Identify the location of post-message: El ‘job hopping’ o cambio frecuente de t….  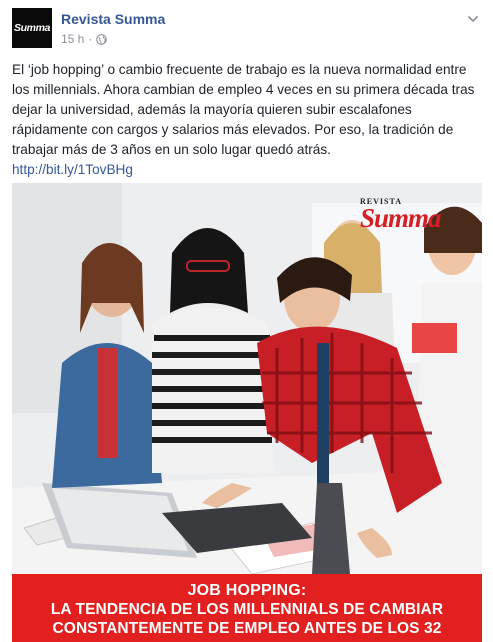
(243, 109).